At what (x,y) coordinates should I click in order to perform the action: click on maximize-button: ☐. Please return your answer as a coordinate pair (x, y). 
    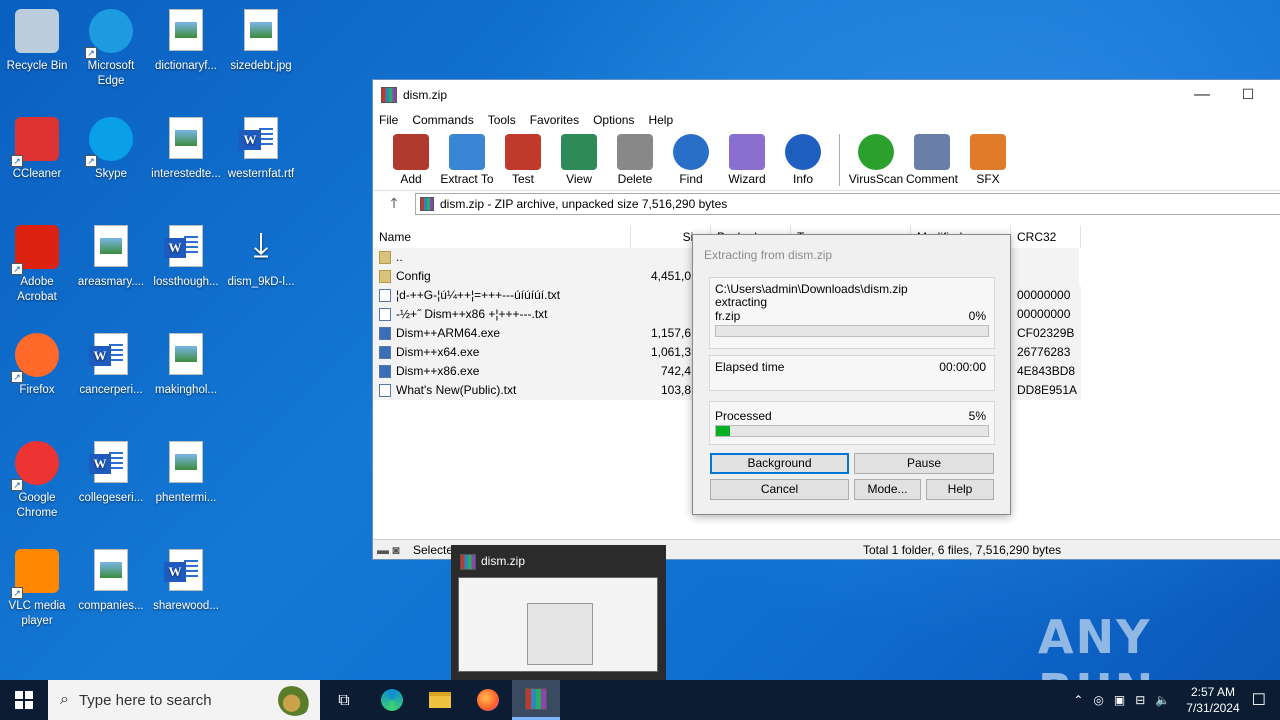
    Looking at the image, I should click on (1248, 94).